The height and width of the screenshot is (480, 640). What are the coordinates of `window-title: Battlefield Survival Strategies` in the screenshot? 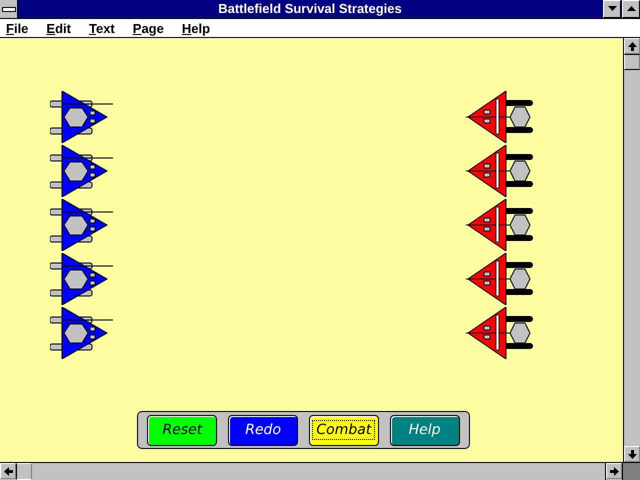 It's located at (310, 9).